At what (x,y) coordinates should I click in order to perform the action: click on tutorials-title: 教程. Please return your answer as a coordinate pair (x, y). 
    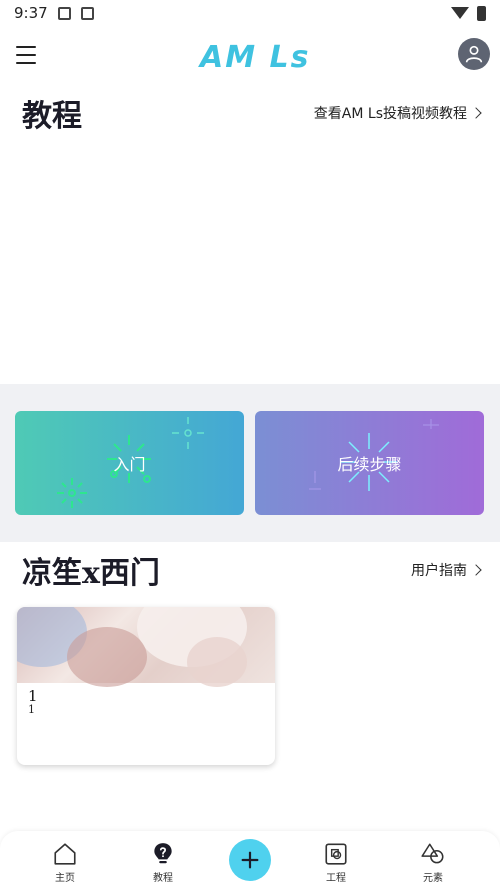
    Looking at the image, I should click on (52, 116).